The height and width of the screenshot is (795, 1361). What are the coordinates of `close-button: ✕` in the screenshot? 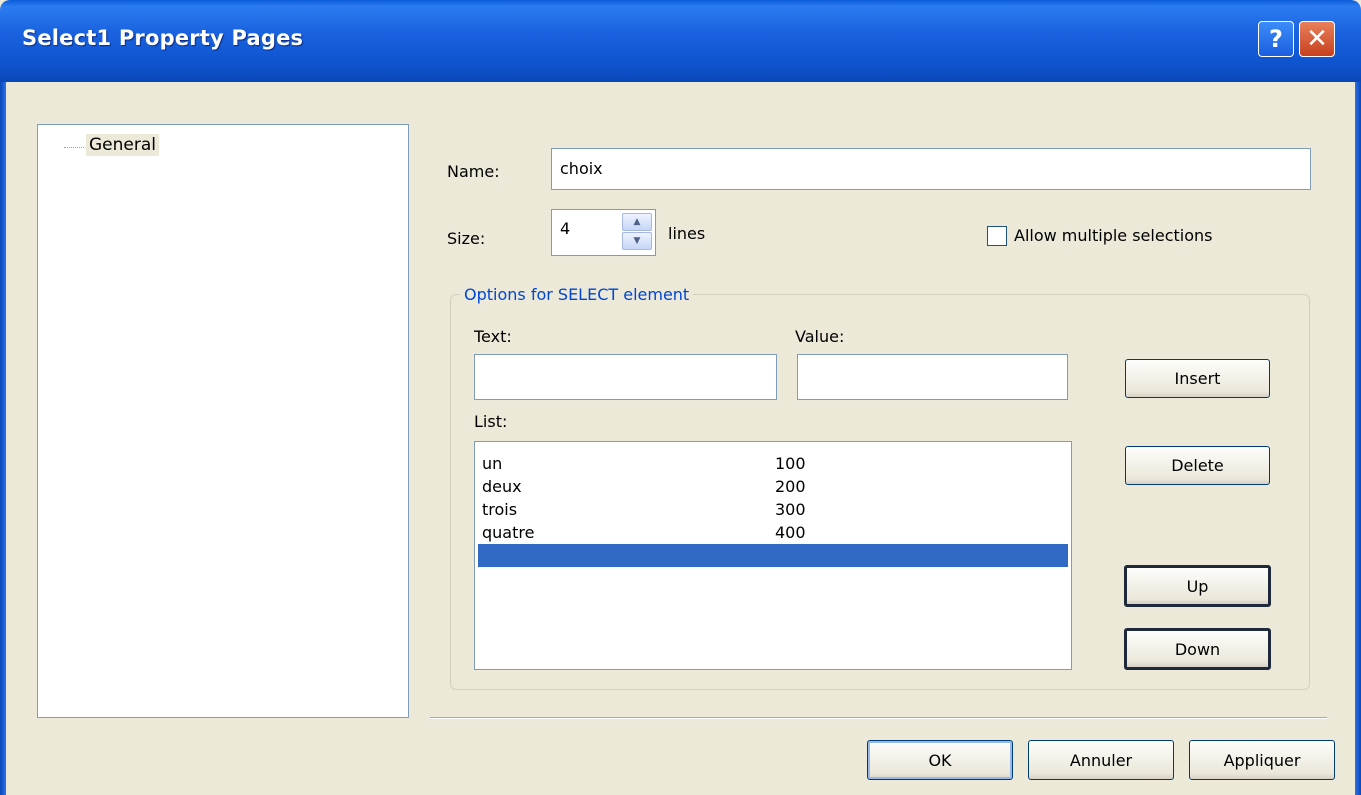 It's located at (1317, 39).